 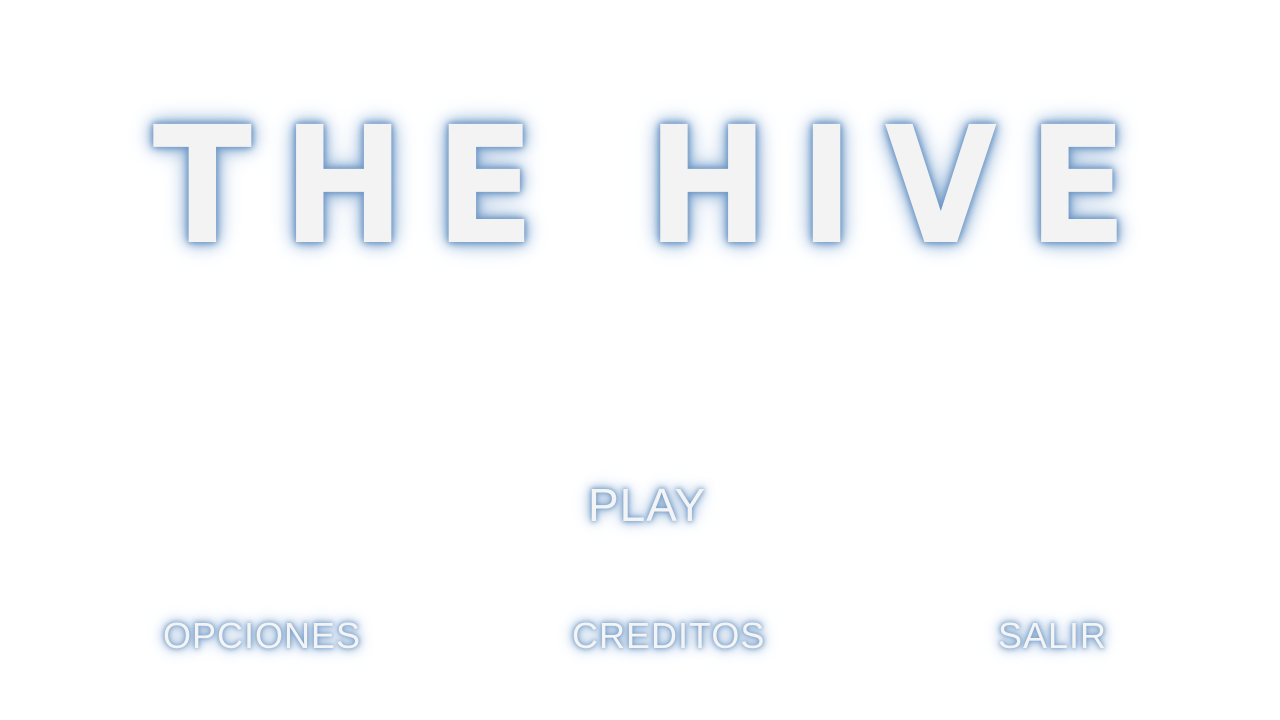 What do you see at coordinates (262, 636) in the screenshot?
I see `options-button: OPCIONES` at bounding box center [262, 636].